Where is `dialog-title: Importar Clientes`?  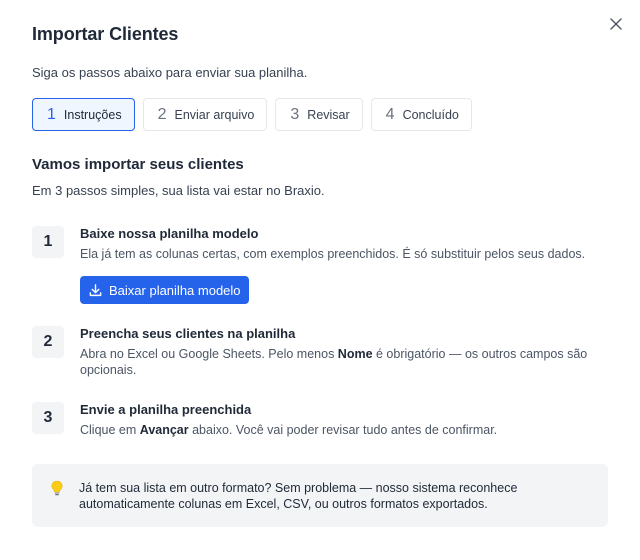
dialog-title: Importar Clientes is located at coordinates (105, 34).